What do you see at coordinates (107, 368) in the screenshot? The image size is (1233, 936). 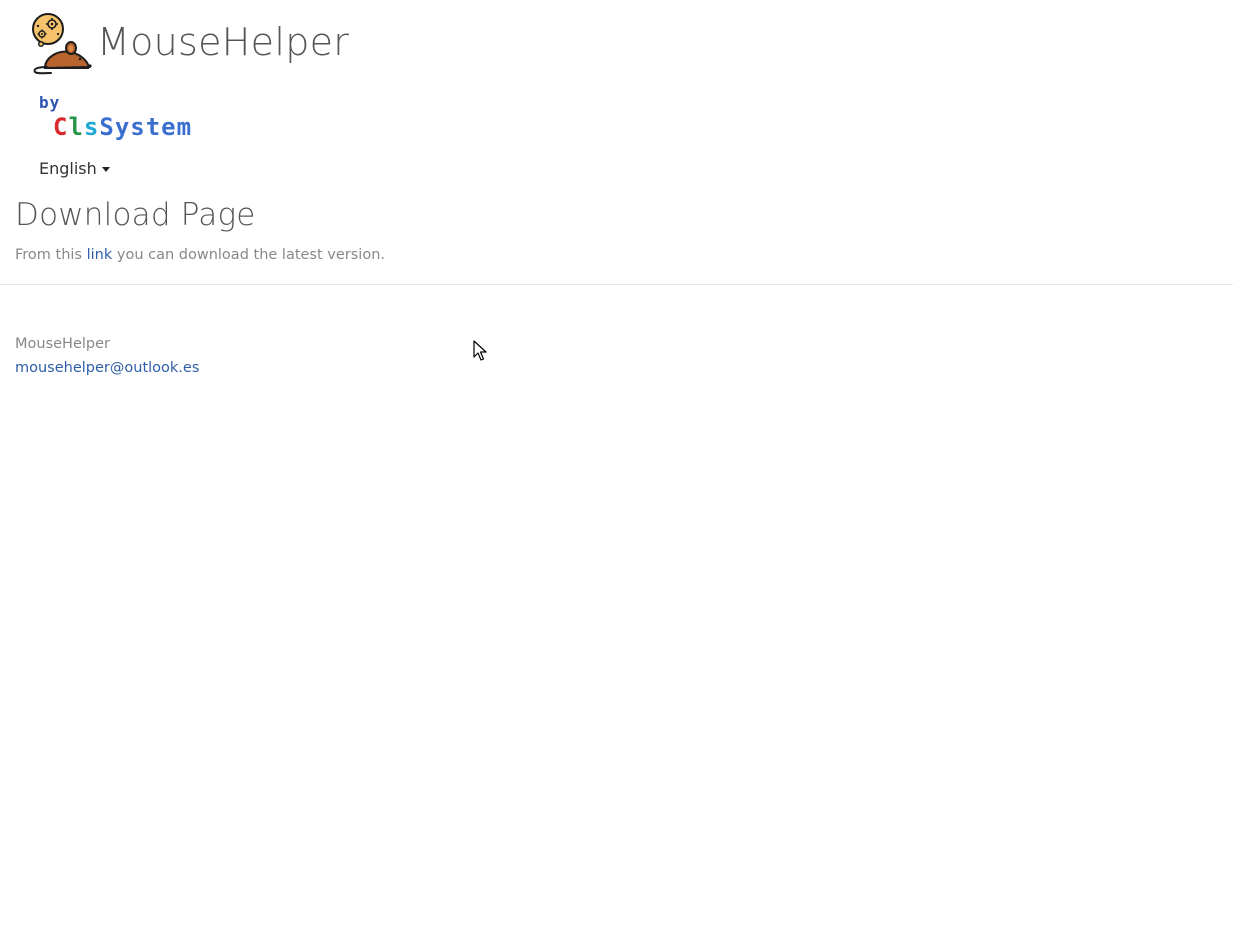 I see `footer-email-link: mousehelper@outlook.es` at bounding box center [107, 368].